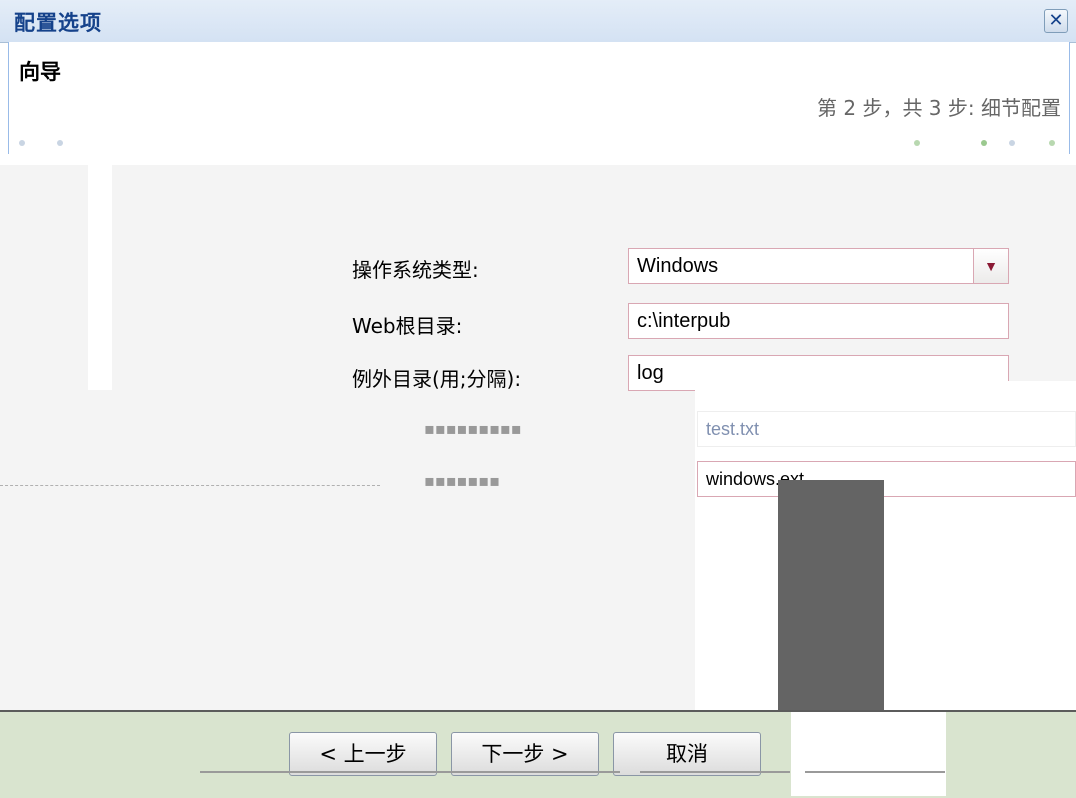  Describe the element at coordinates (410, 772) in the screenshot. I see `footer-line-left` at that location.